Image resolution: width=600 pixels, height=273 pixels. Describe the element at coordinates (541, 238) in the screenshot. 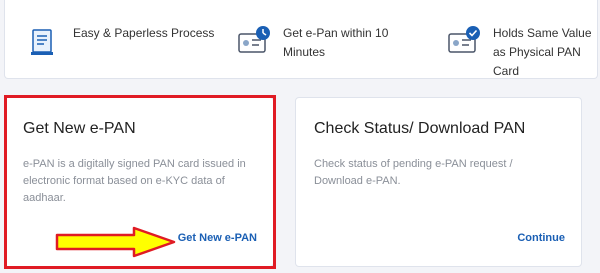

I see `continue-link: Continue` at that location.